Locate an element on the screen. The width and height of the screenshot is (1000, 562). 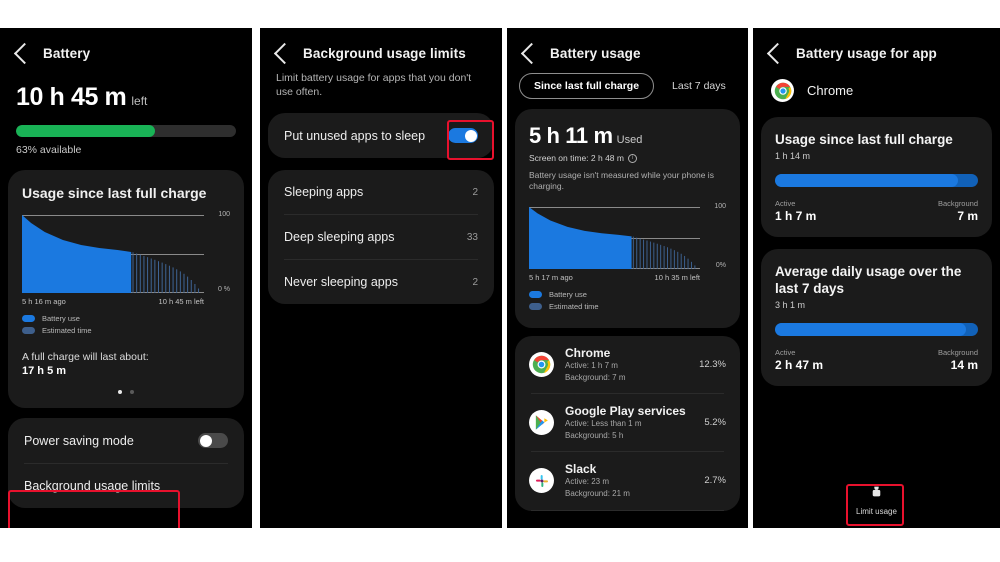
app-name: Slack is located at coordinates (581, 469).